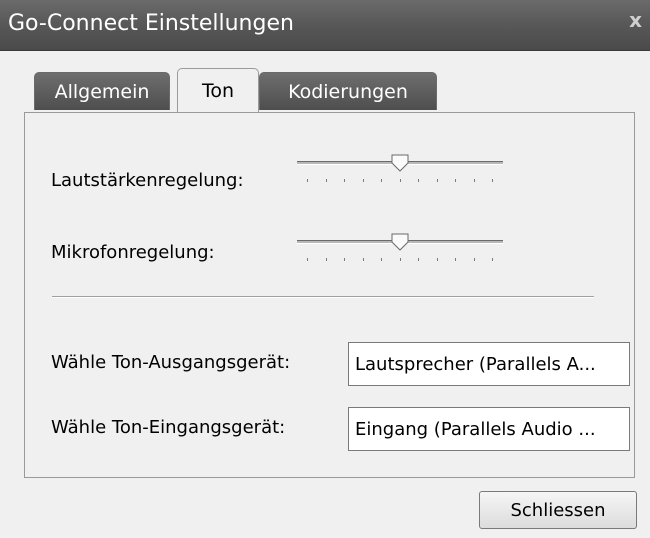 The width and height of the screenshot is (650, 538). What do you see at coordinates (635, 20) in the screenshot?
I see `close-icon: x` at bounding box center [635, 20].